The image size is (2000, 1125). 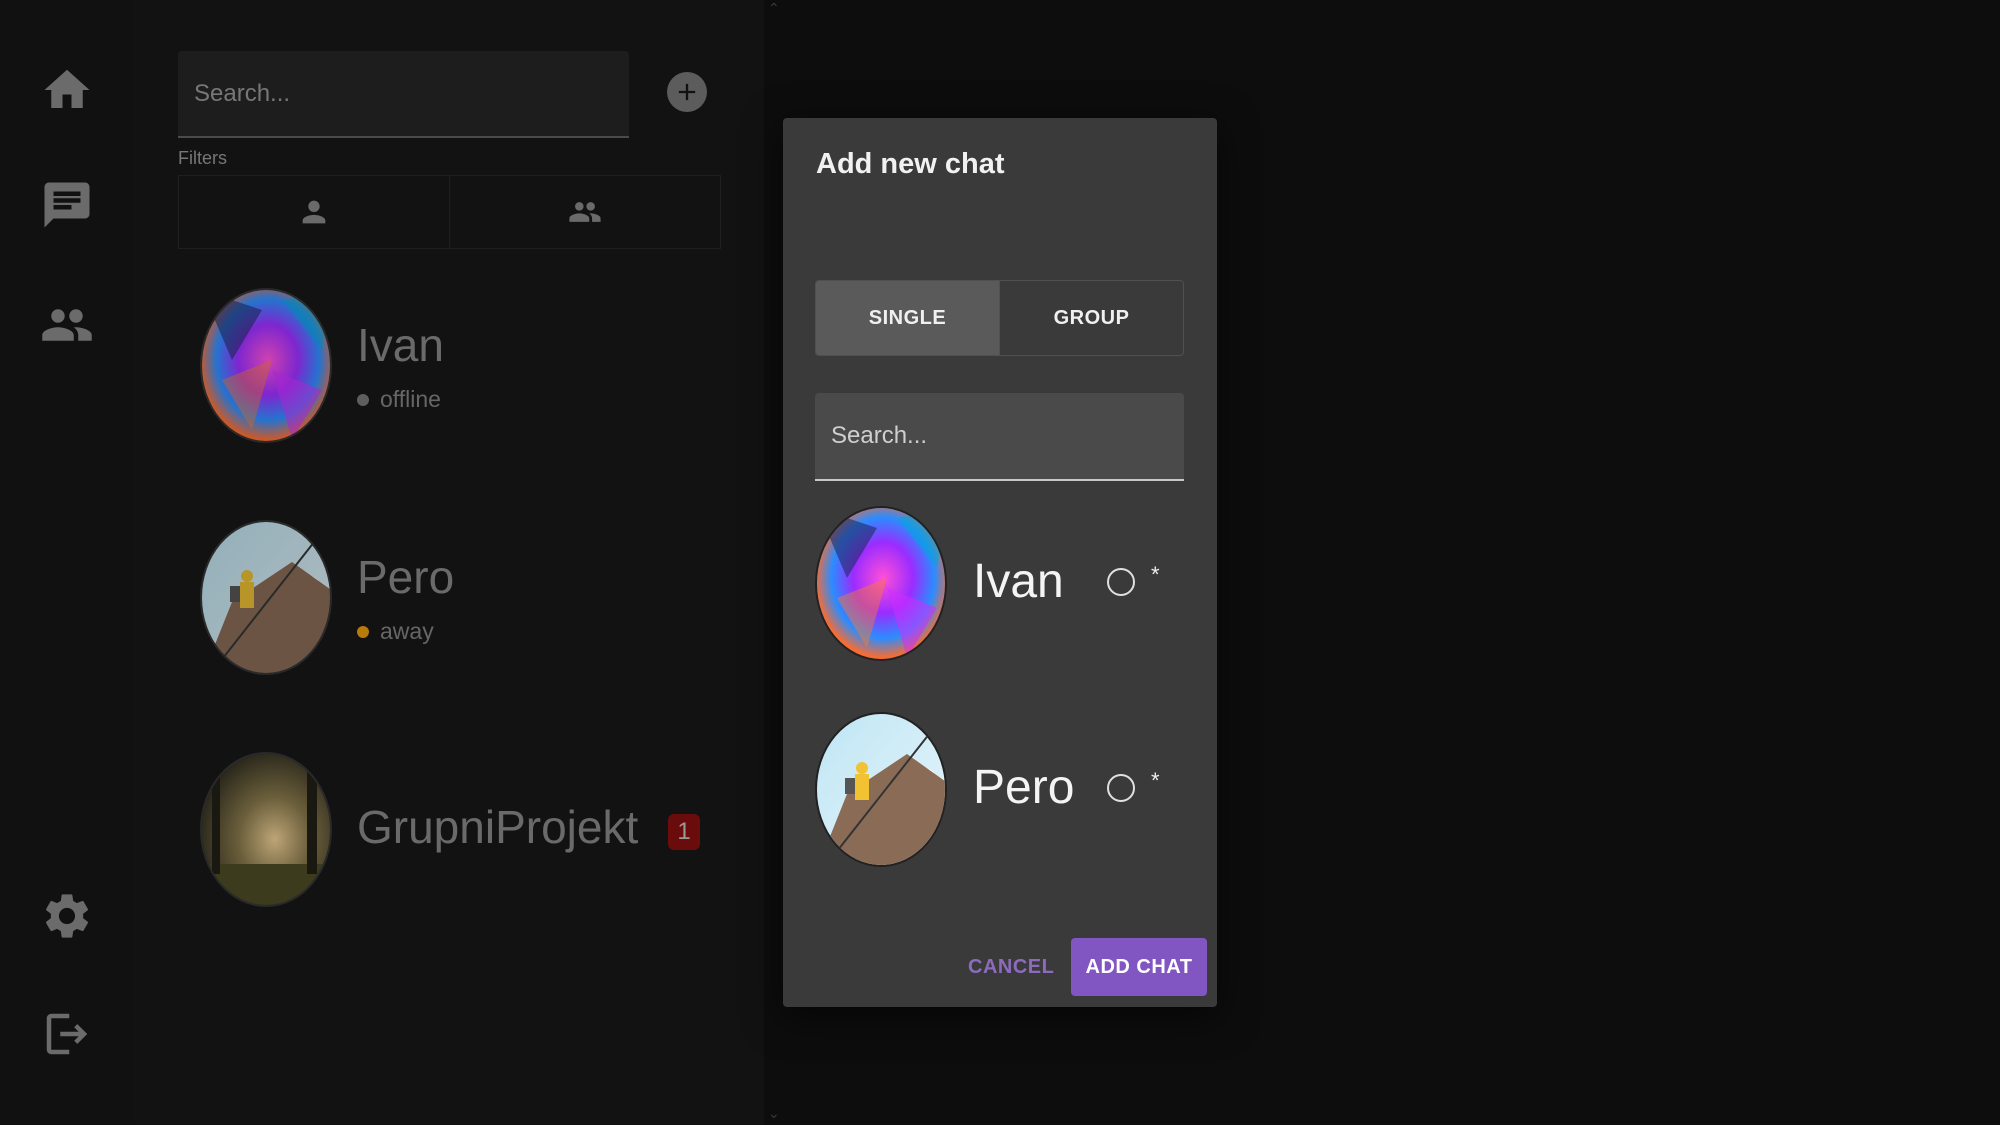 I want to click on filter-single, so click(x=314, y=212).